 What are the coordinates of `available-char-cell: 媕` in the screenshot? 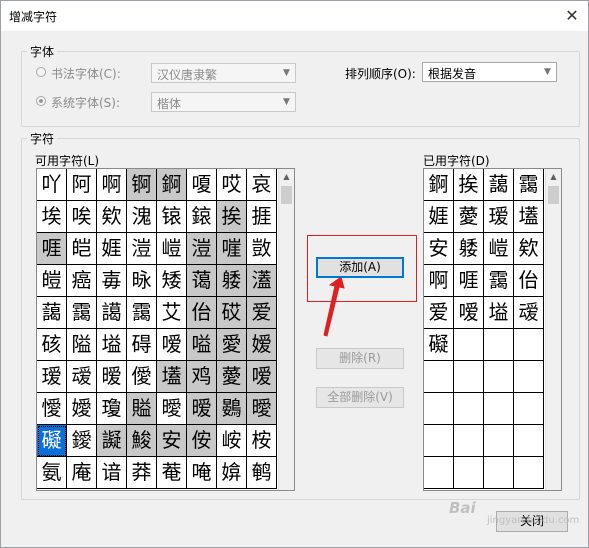 It's located at (232, 473).